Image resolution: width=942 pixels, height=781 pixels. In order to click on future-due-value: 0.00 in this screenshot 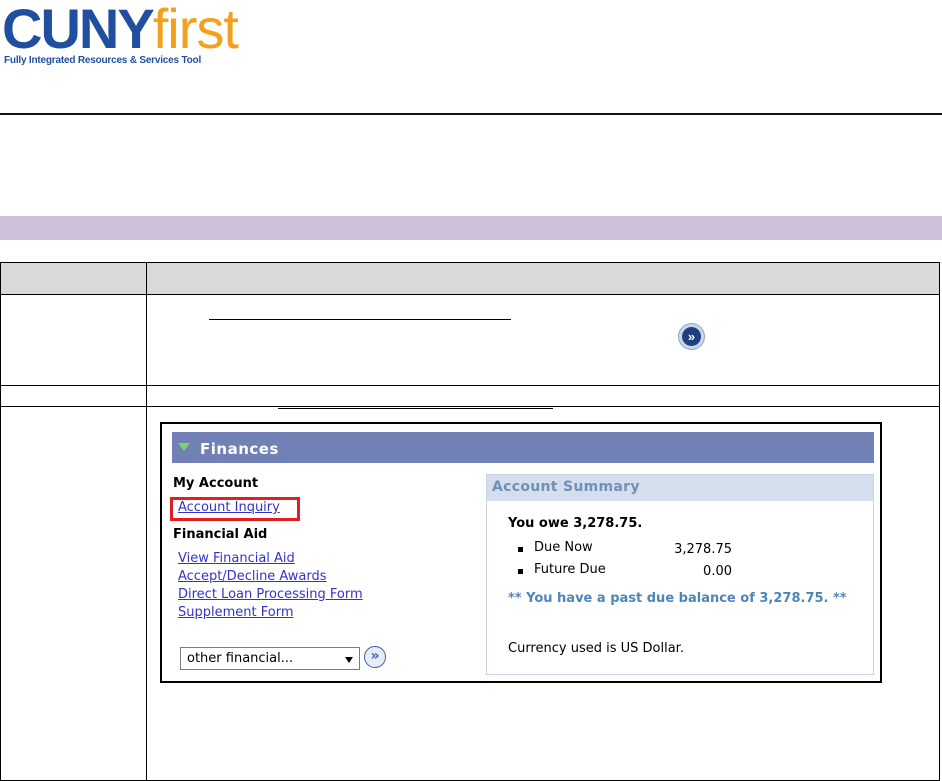, I will do `click(717, 571)`.